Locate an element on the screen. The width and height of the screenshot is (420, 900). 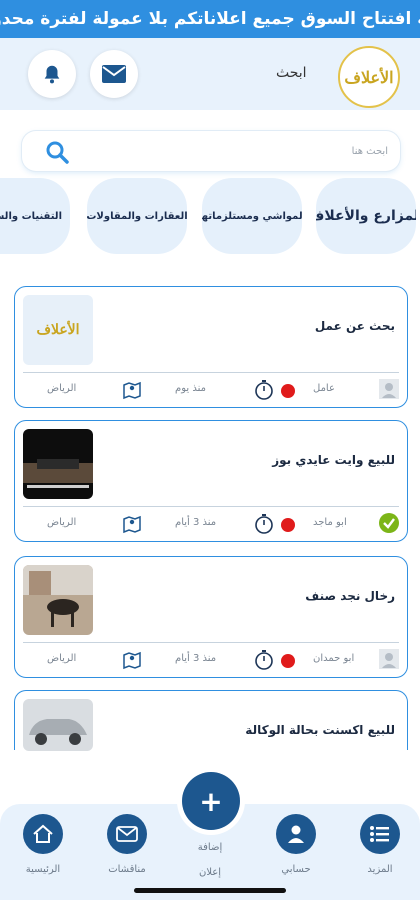
menu-icon is located at coordinates (380, 834).